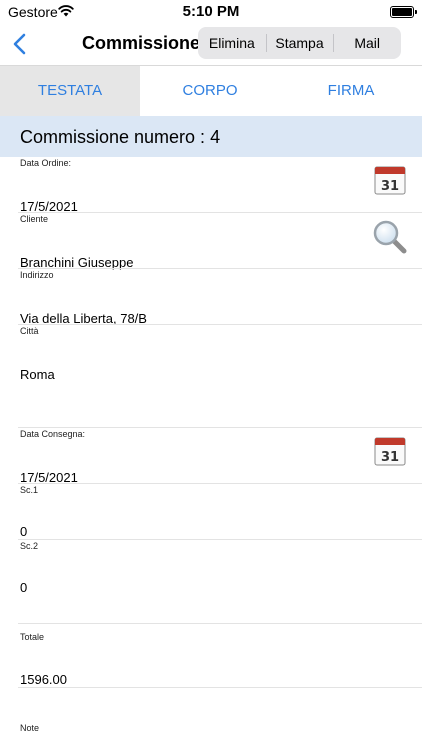  What do you see at coordinates (120, 137) in the screenshot?
I see `section-title: Commissione numero : 4` at bounding box center [120, 137].